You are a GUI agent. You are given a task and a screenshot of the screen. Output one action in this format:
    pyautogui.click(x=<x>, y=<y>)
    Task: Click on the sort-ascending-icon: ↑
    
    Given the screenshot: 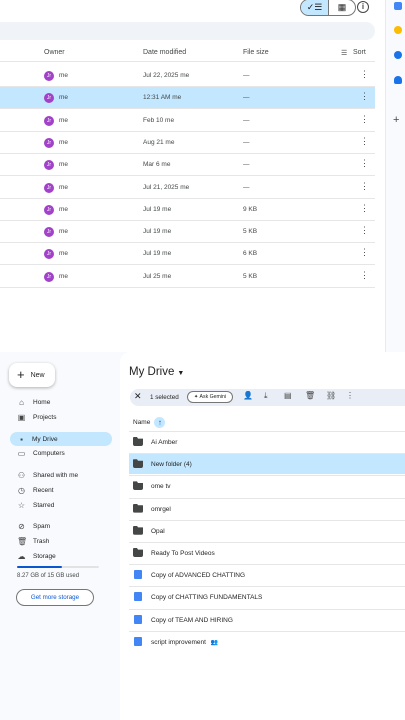 What is the action you would take?
    pyautogui.click(x=160, y=422)
    